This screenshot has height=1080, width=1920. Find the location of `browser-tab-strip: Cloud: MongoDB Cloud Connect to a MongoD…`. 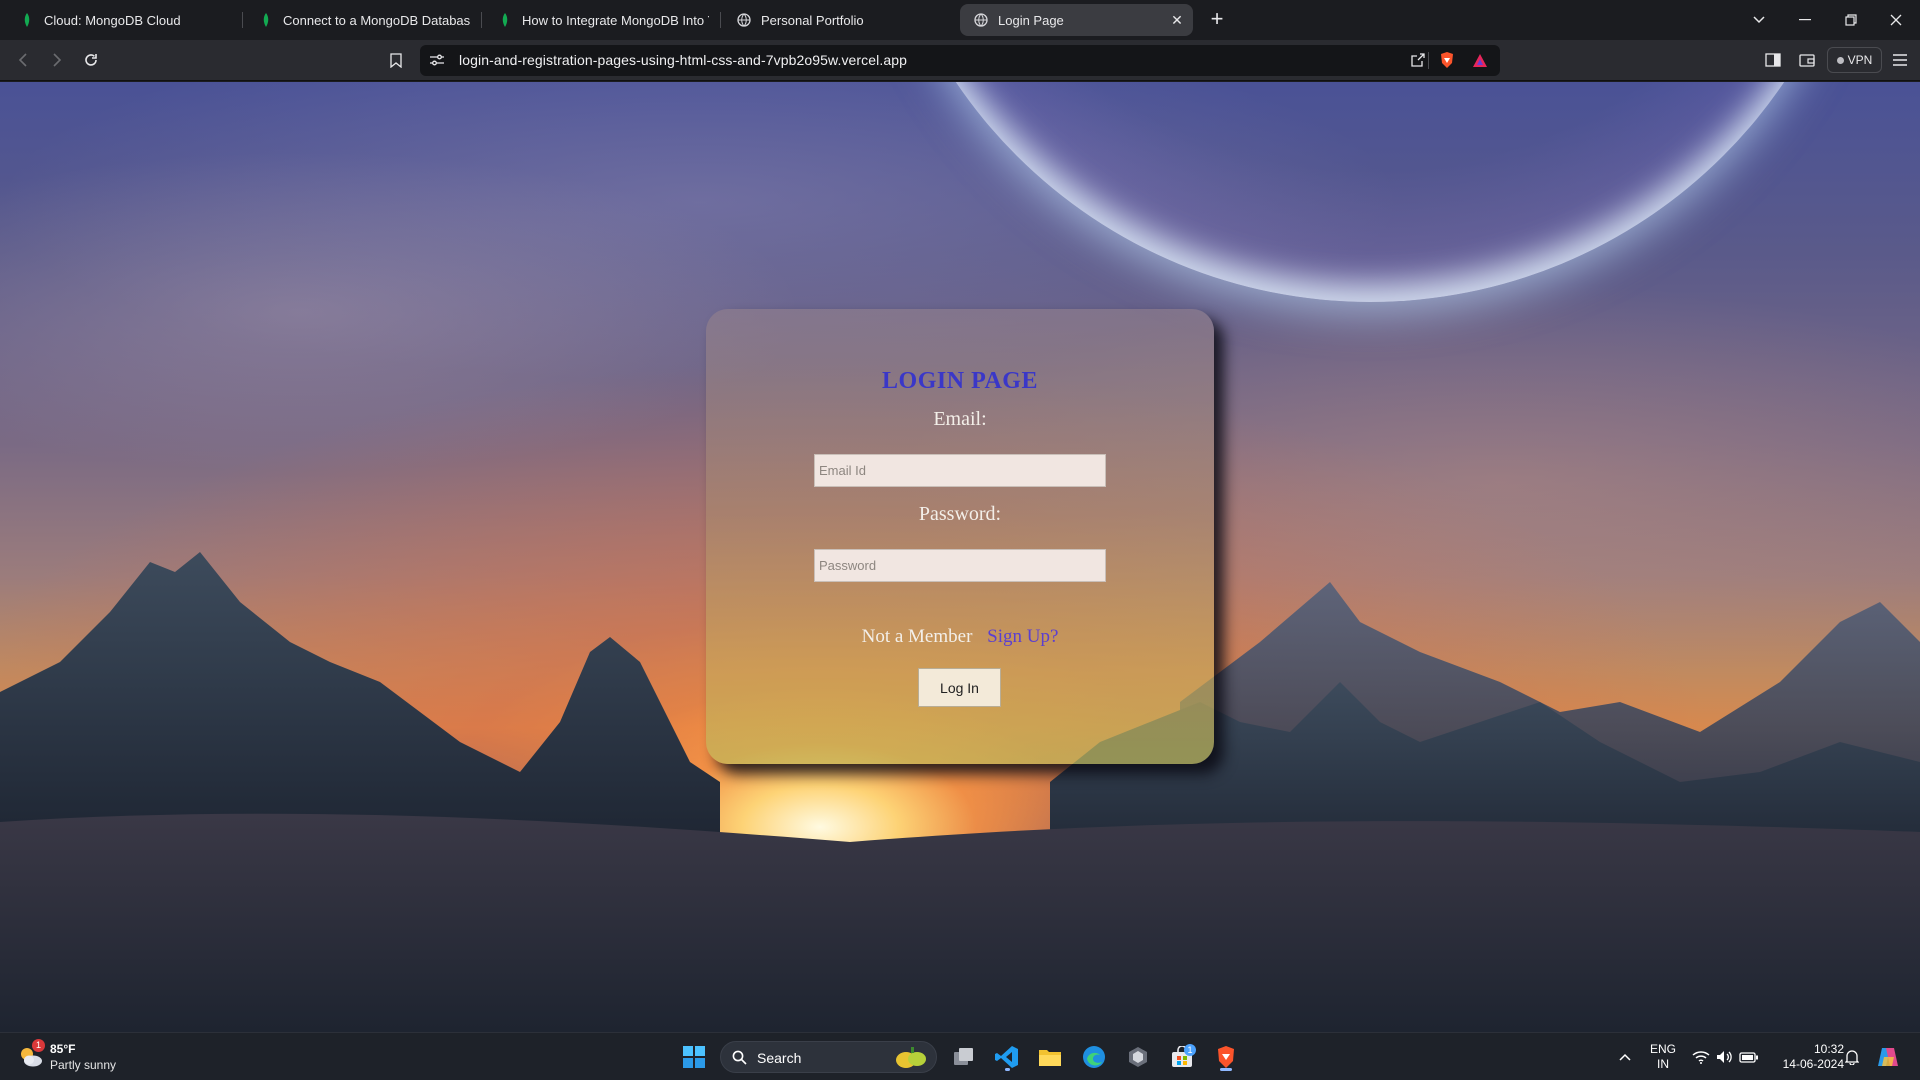

browser-tab-strip: Cloud: MongoDB Cloud Connect to a MongoD… is located at coordinates (960, 20).